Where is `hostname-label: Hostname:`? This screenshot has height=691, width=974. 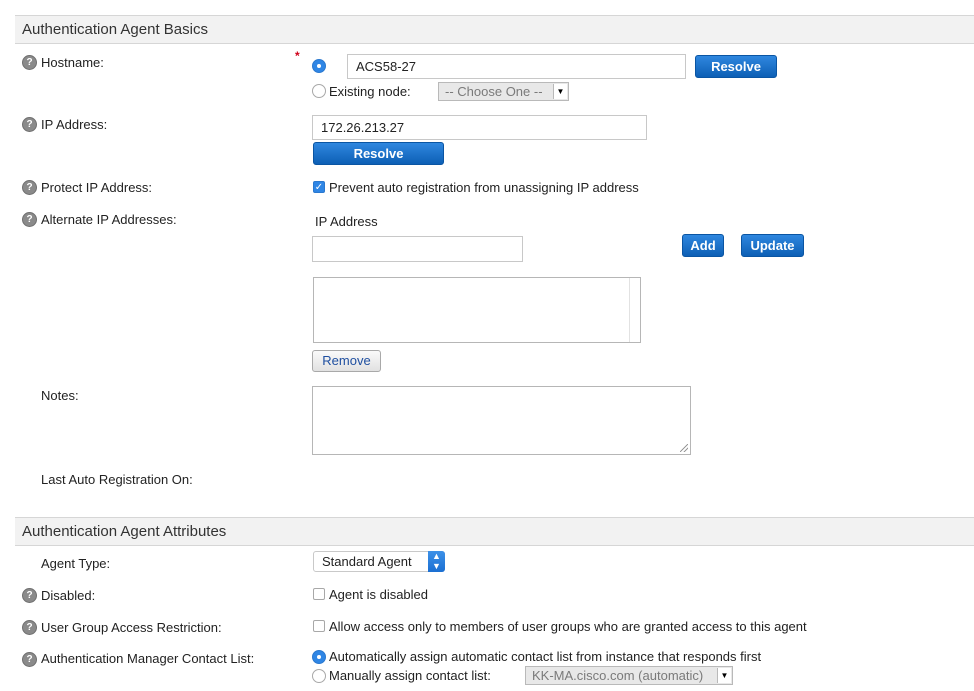
hostname-label: Hostname: is located at coordinates (72, 62).